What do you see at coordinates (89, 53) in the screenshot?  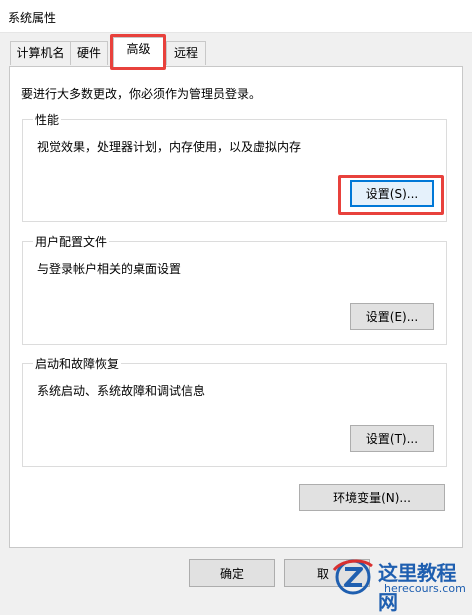 I see `tab-hardware: 硬件` at bounding box center [89, 53].